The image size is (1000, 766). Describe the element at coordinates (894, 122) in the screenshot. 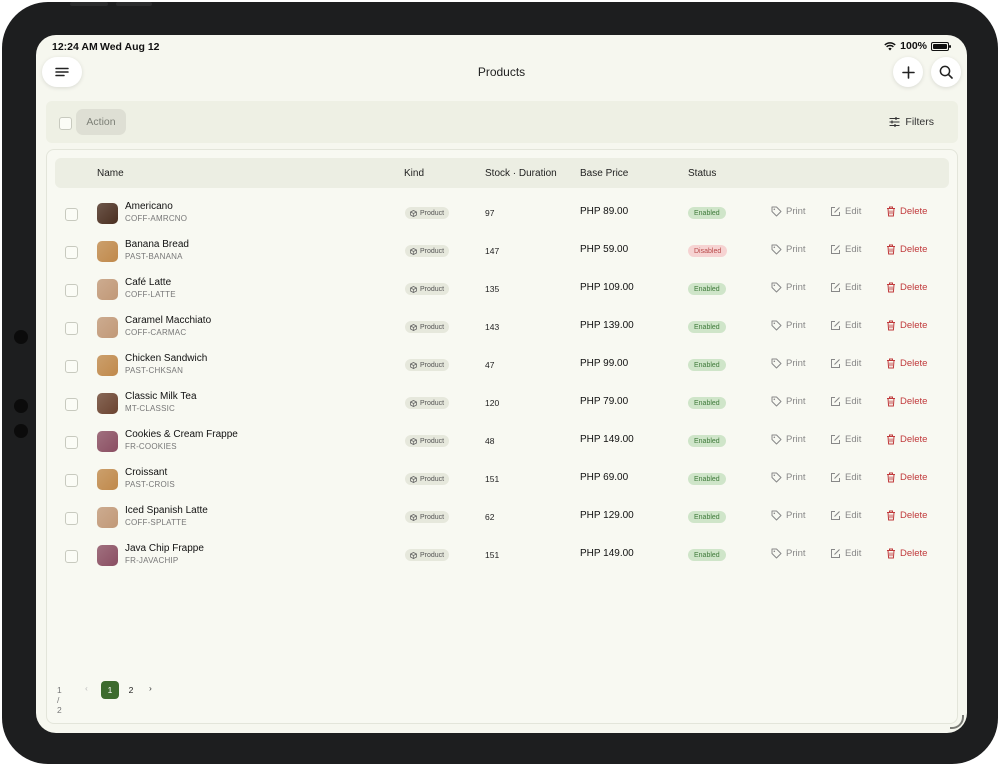

I see `sliders-icon` at that location.